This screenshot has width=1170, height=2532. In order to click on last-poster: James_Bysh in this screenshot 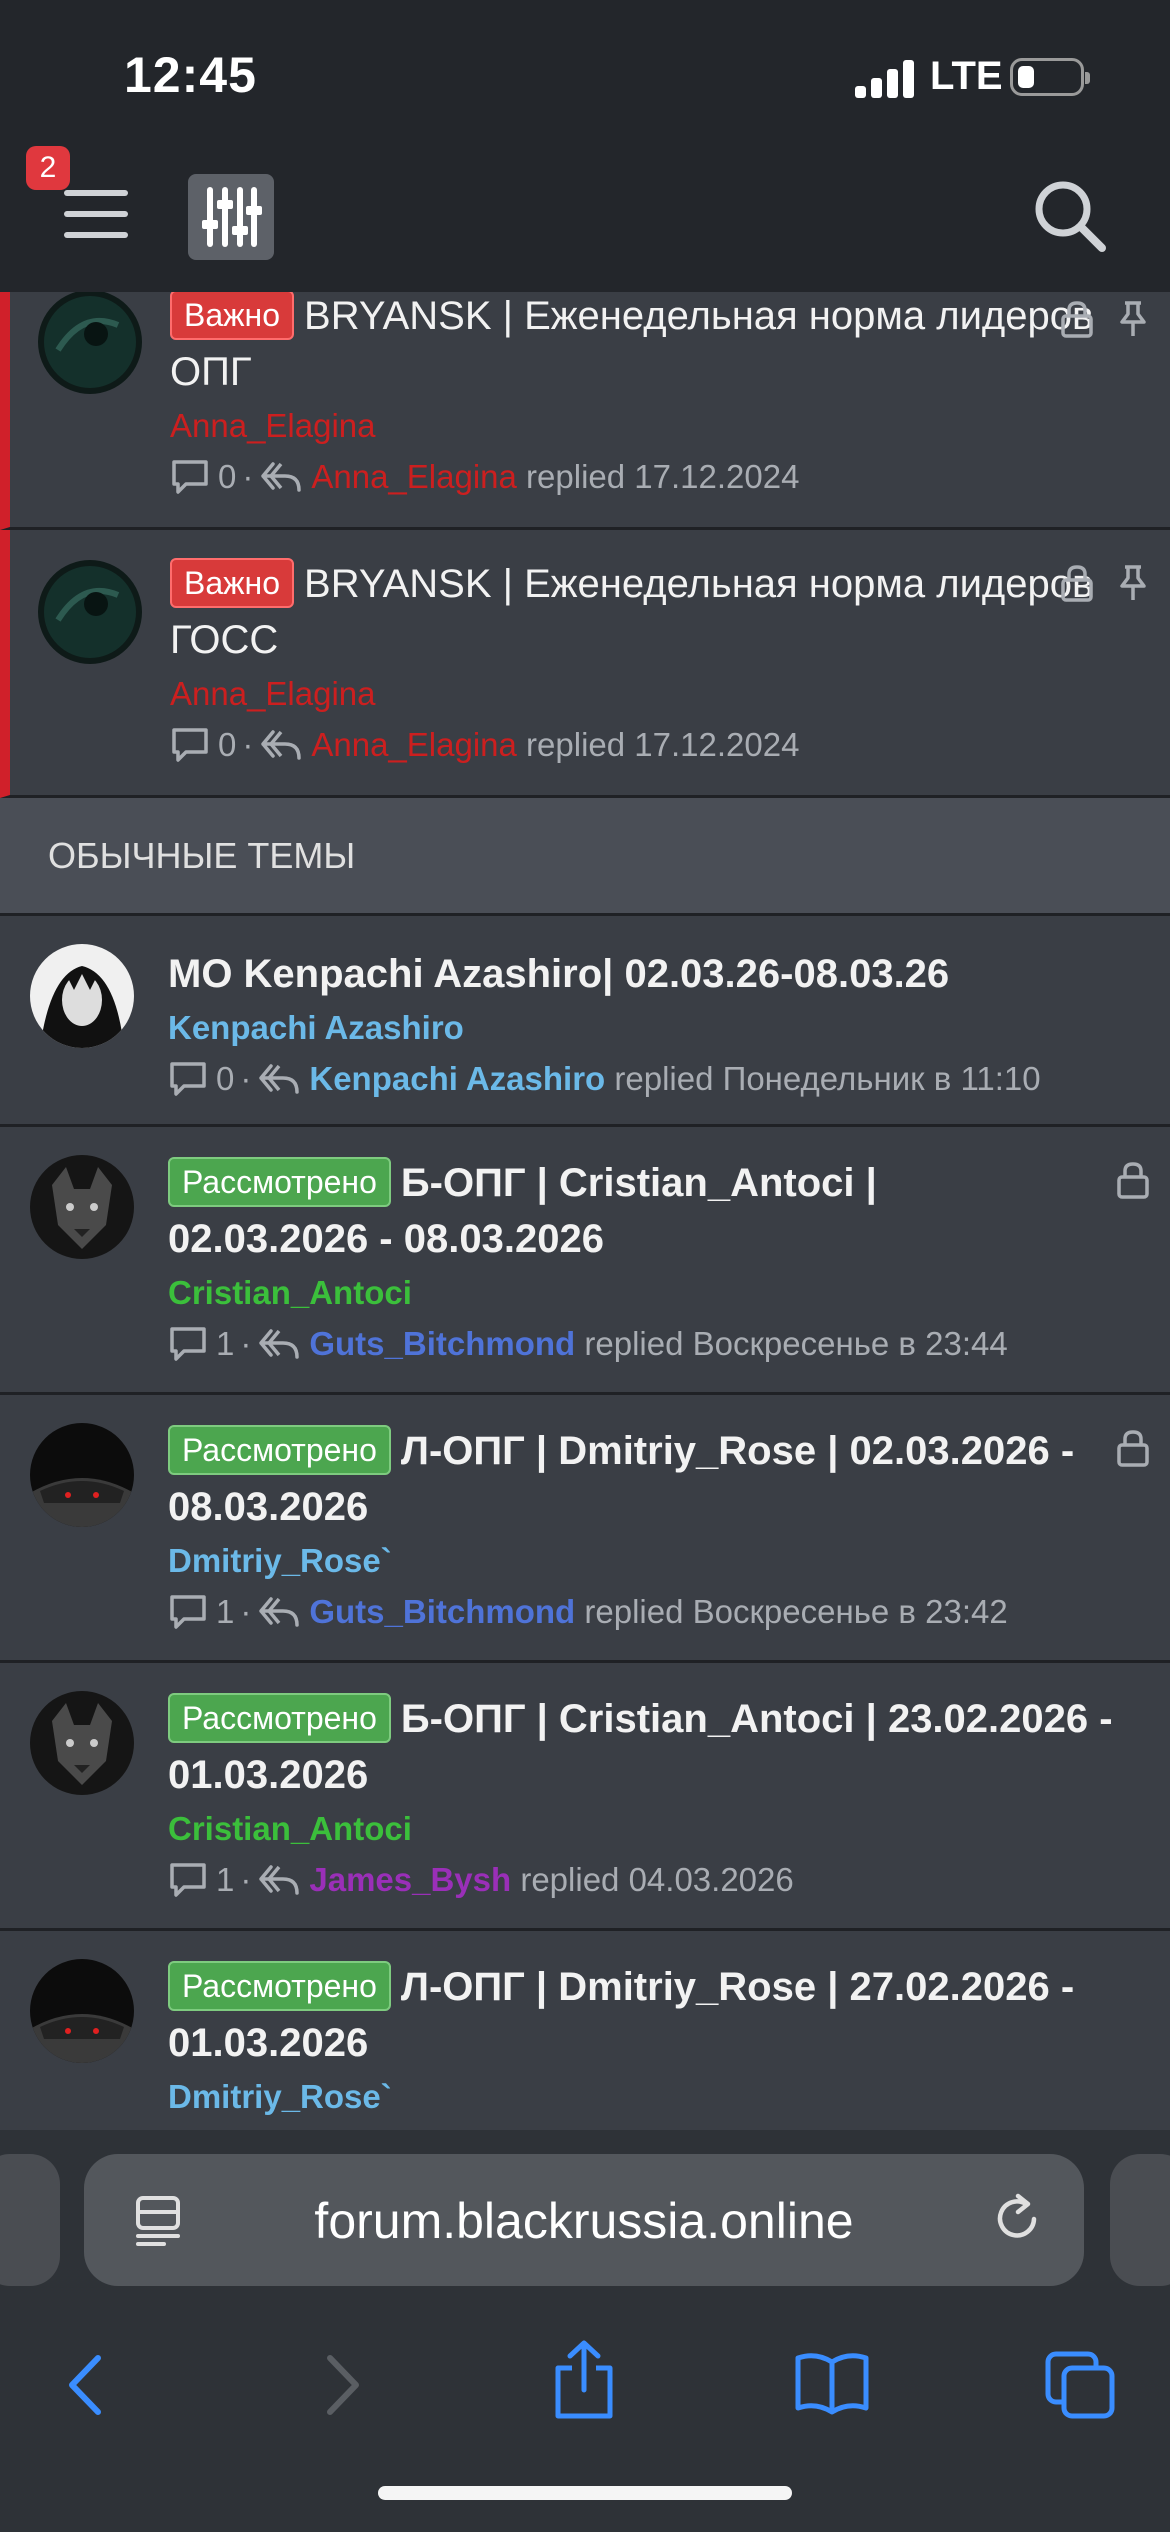, I will do `click(410, 1880)`.